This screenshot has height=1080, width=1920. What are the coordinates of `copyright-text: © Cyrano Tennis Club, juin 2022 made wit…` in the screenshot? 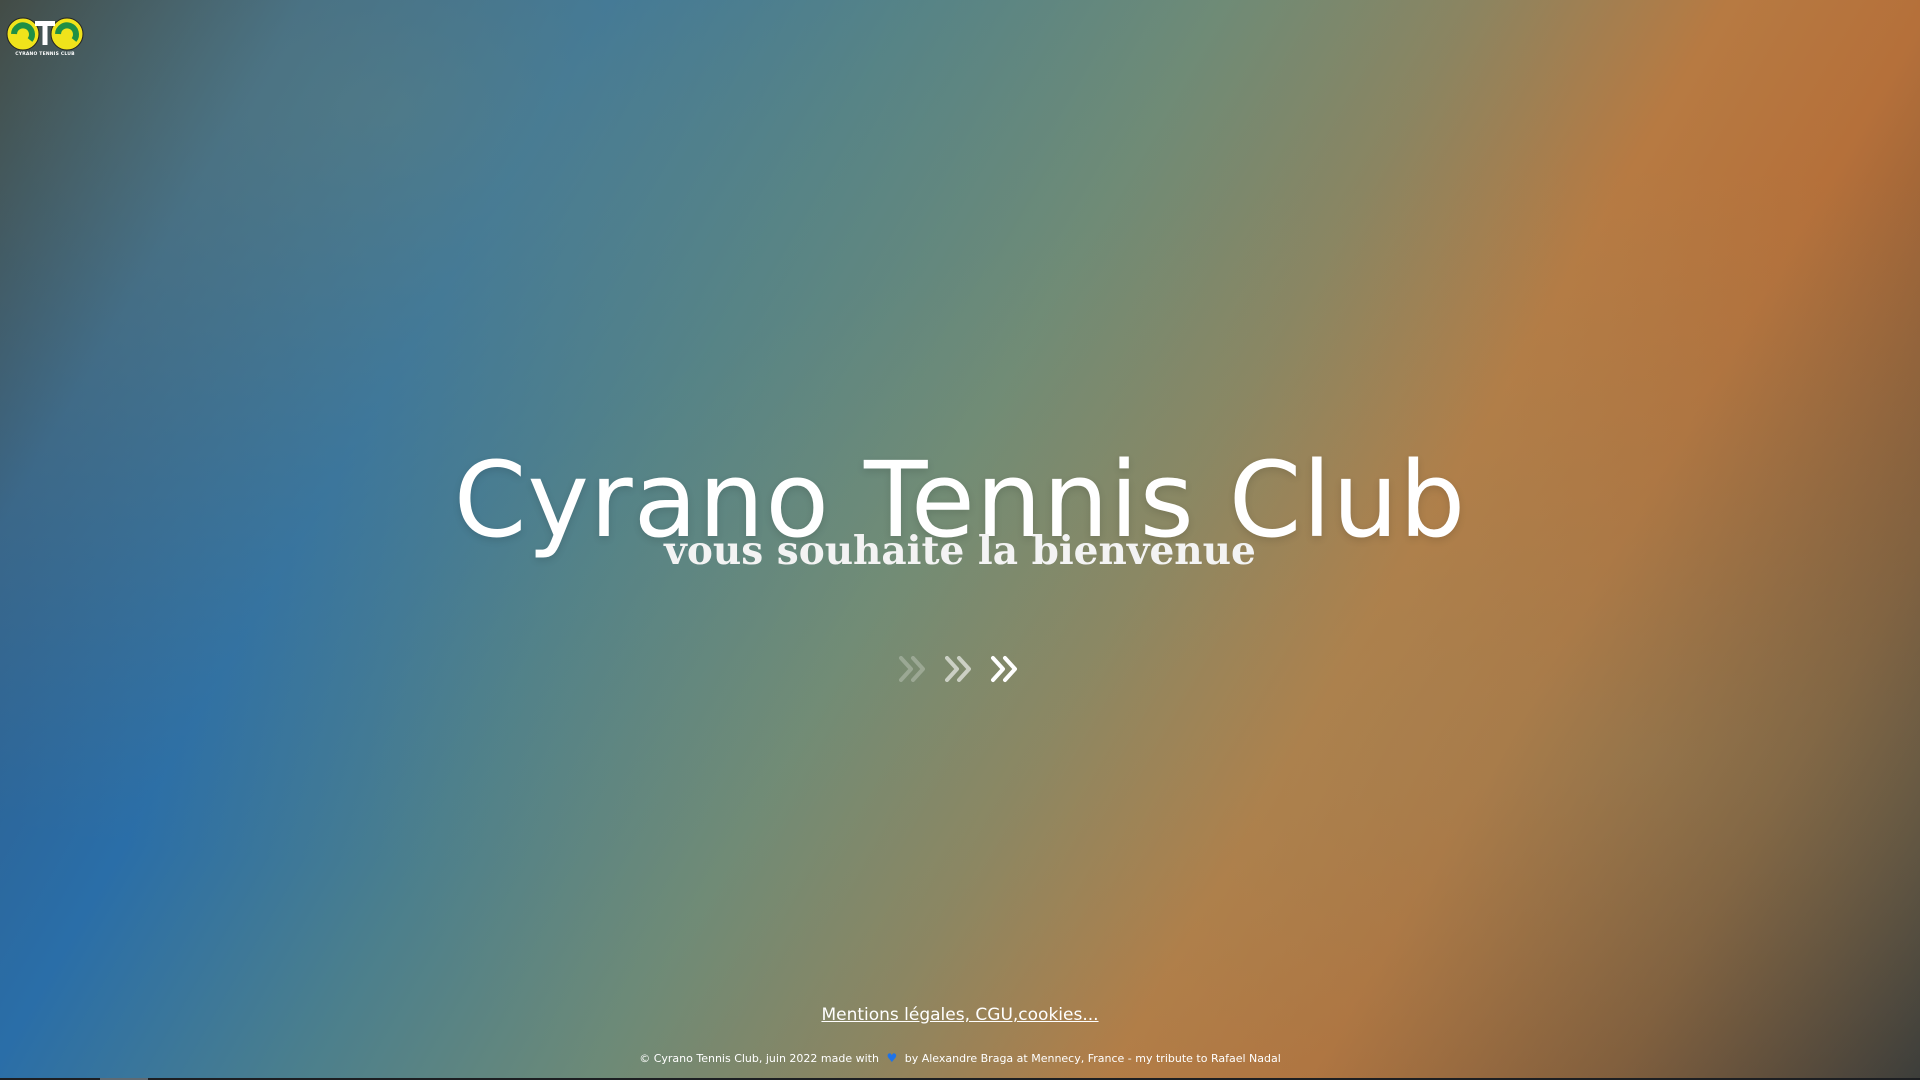 It's located at (759, 1058).